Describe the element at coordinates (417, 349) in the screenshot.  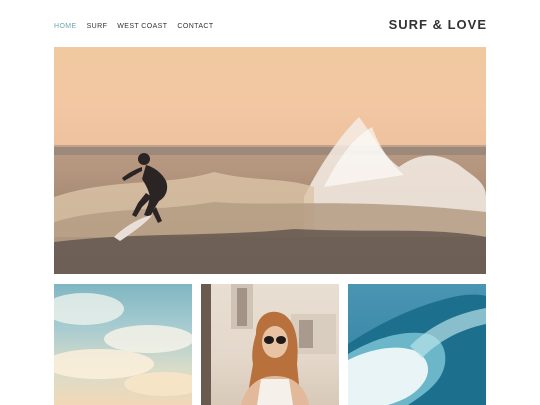
I see `wave-illustration` at that location.